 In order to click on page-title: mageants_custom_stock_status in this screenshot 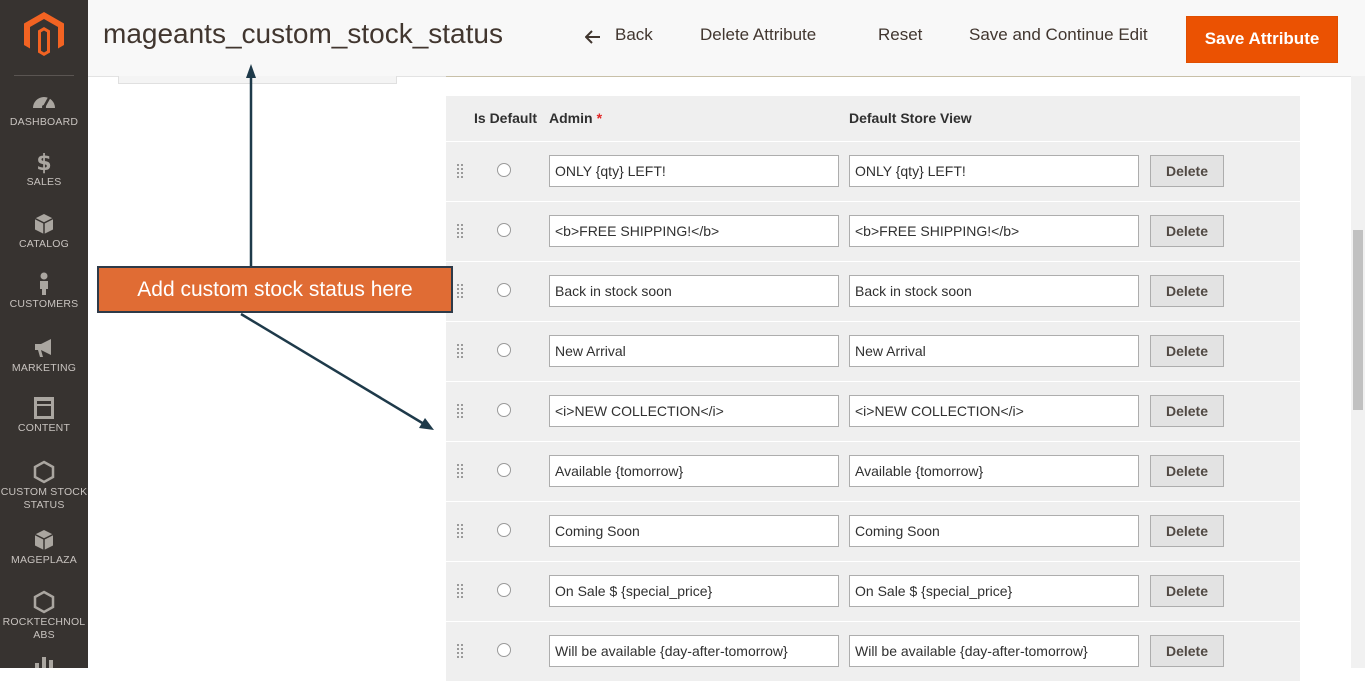, I will do `click(303, 33)`.